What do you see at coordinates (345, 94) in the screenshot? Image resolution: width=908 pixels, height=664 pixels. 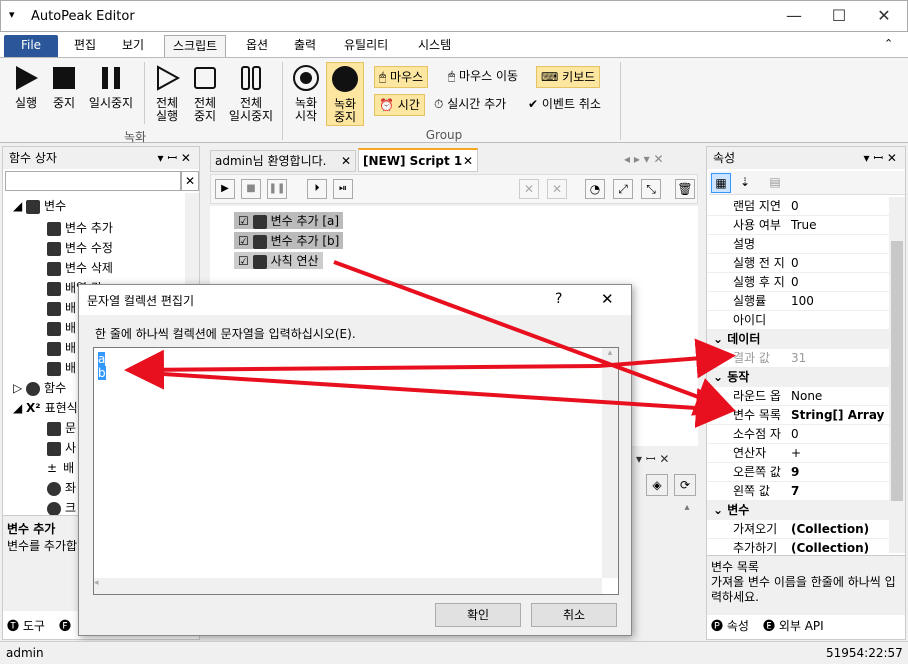 I see `record-stop-button: 녹화 중지` at bounding box center [345, 94].